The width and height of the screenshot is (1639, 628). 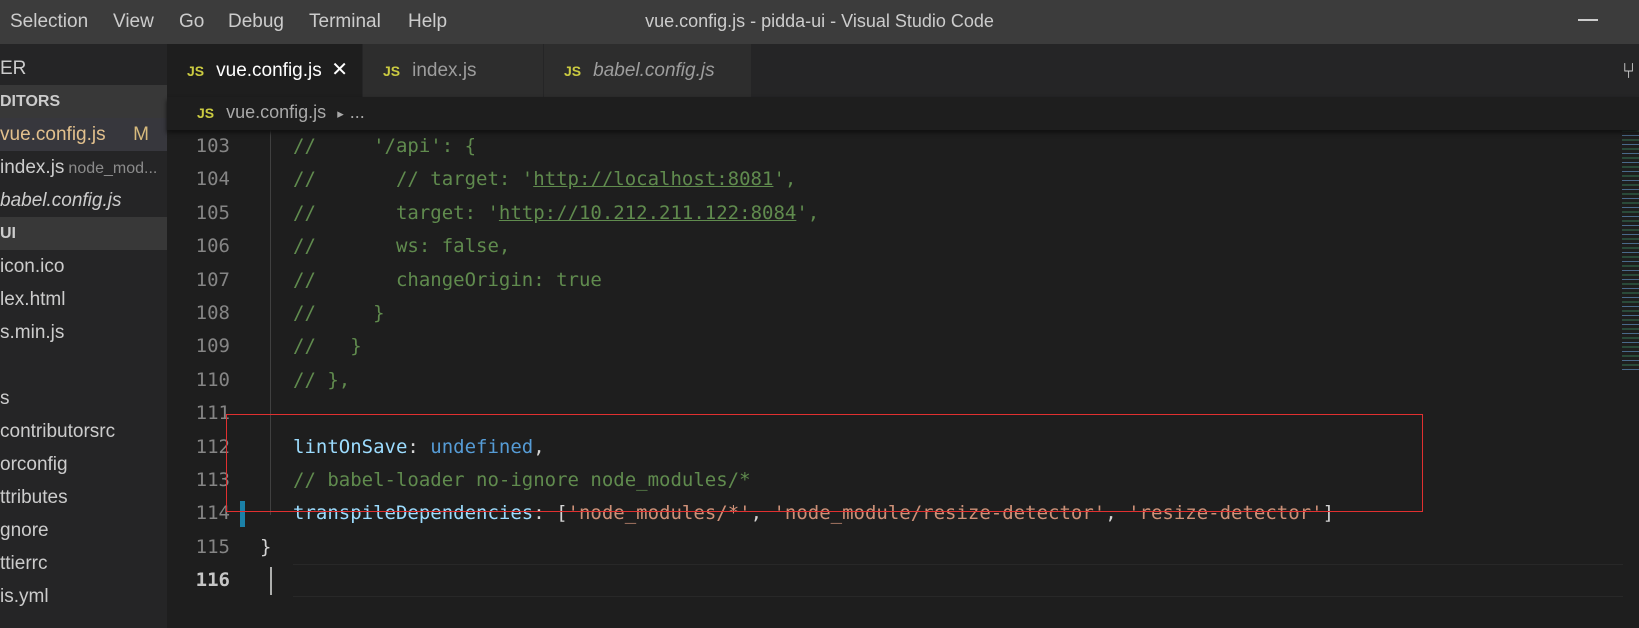 I want to click on menu-view: View, so click(x=133, y=22).